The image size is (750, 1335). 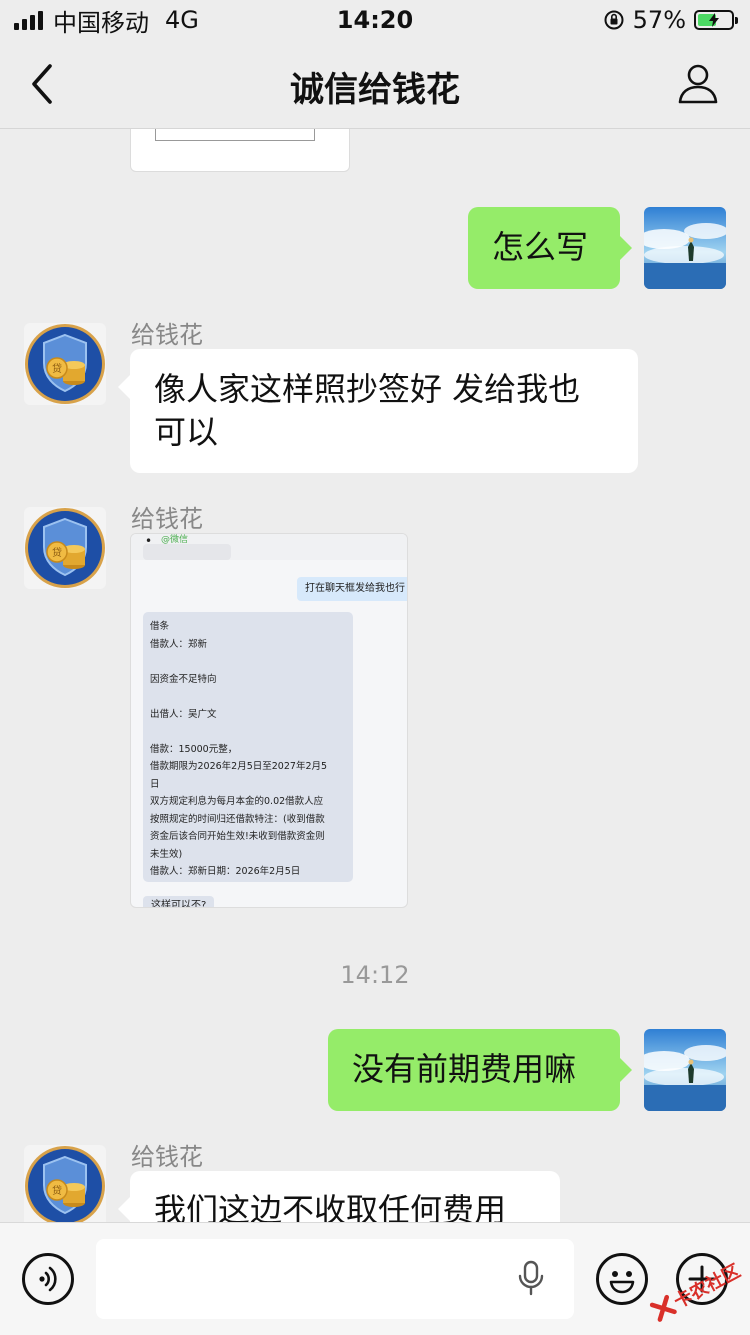 What do you see at coordinates (531, 1279) in the screenshot?
I see `mic-icon` at bounding box center [531, 1279].